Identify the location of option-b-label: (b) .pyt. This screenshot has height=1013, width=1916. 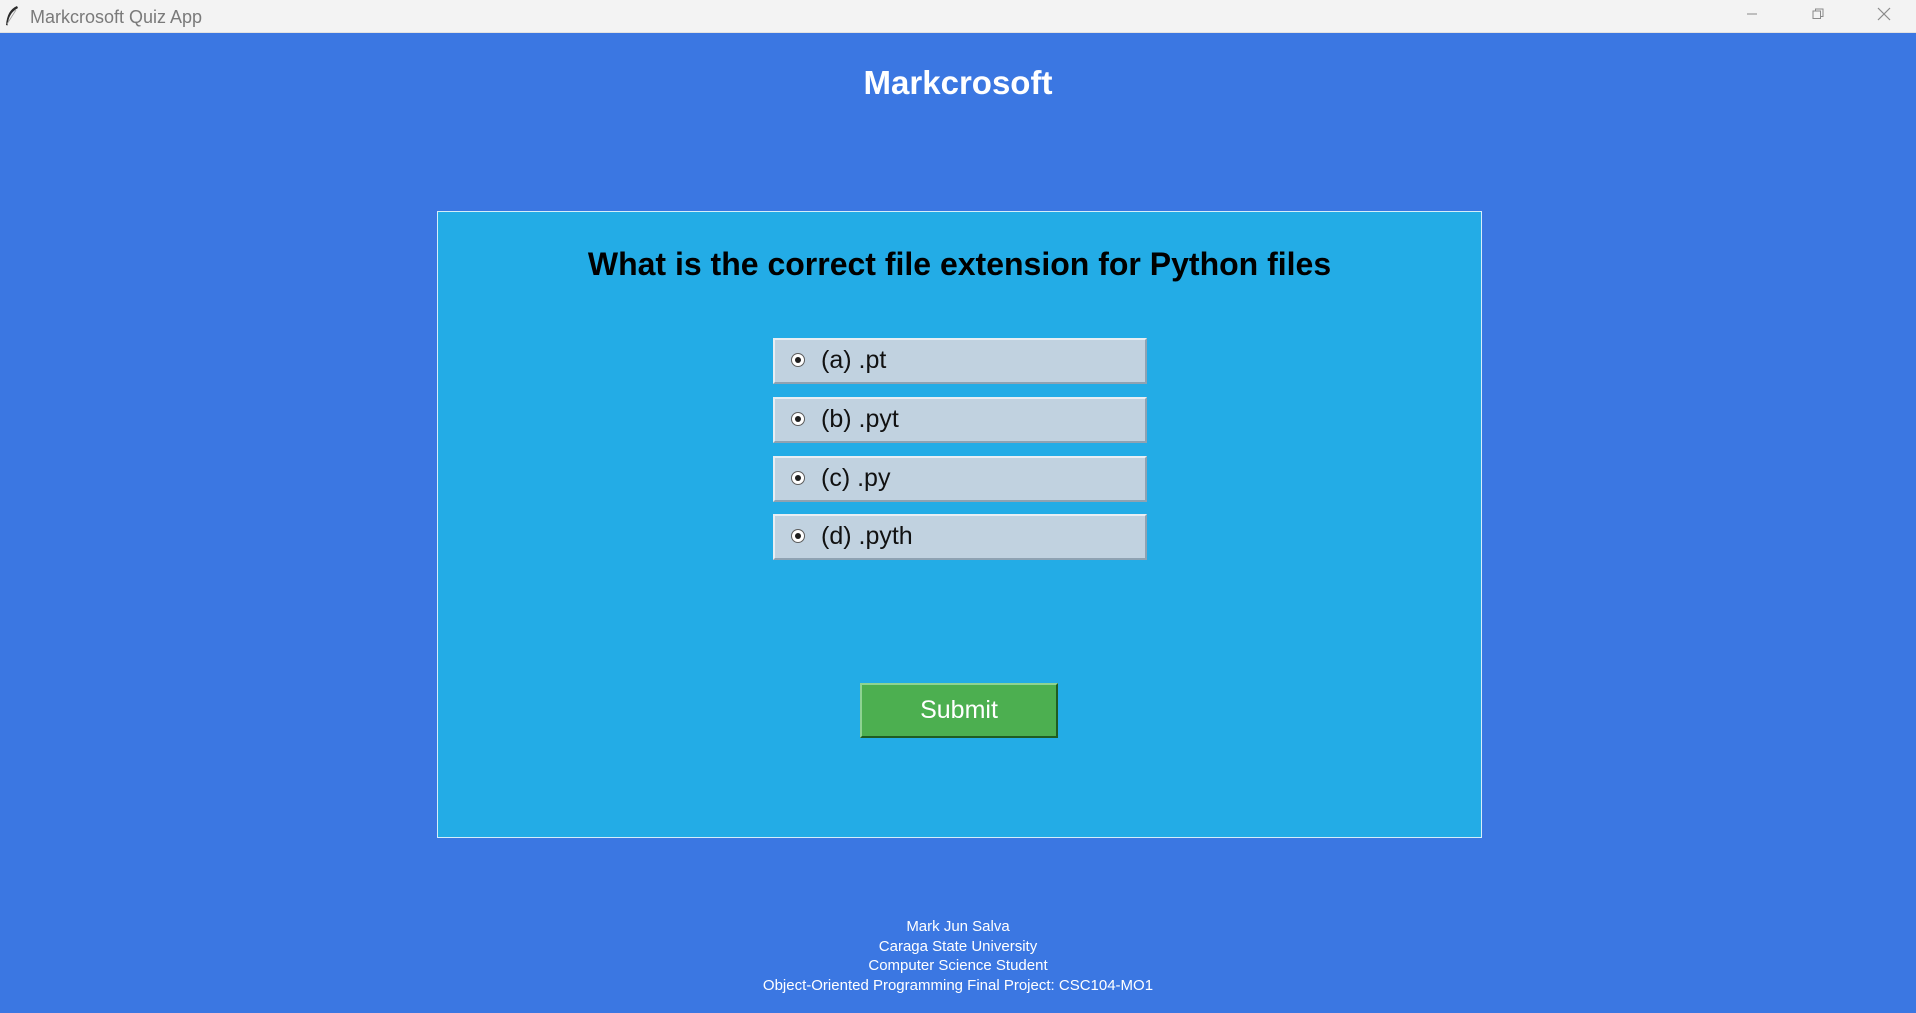
(860, 419).